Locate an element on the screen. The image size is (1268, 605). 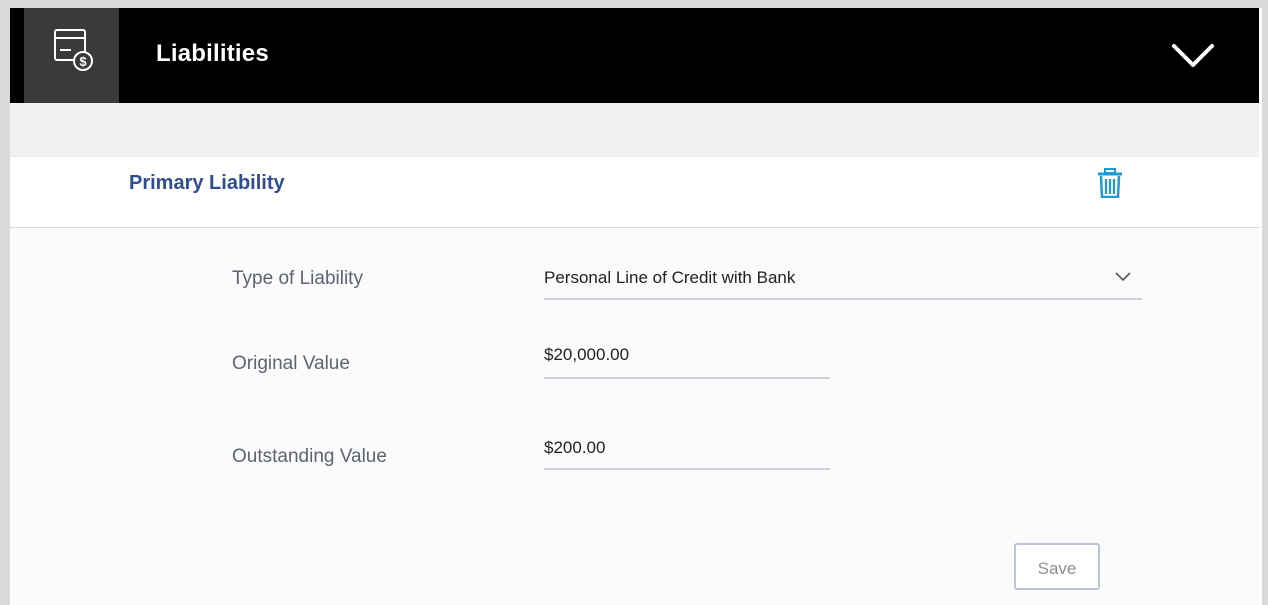
type-of-liability-label: Type of Liability is located at coordinates (297, 278).